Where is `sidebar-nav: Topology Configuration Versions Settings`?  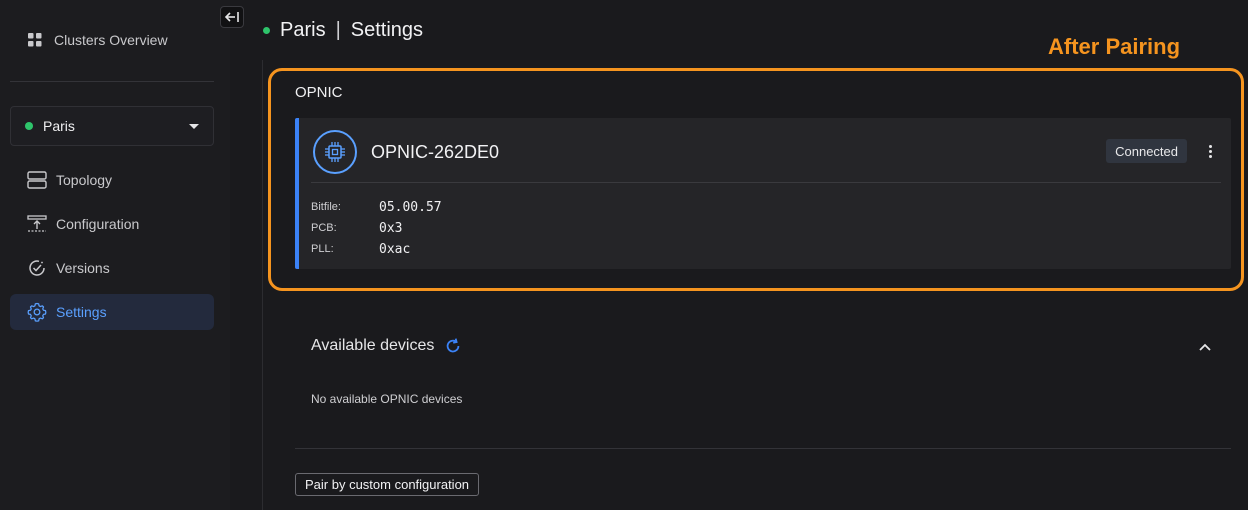
sidebar-nav: Topology Configuration Versions Settings is located at coordinates (112, 250).